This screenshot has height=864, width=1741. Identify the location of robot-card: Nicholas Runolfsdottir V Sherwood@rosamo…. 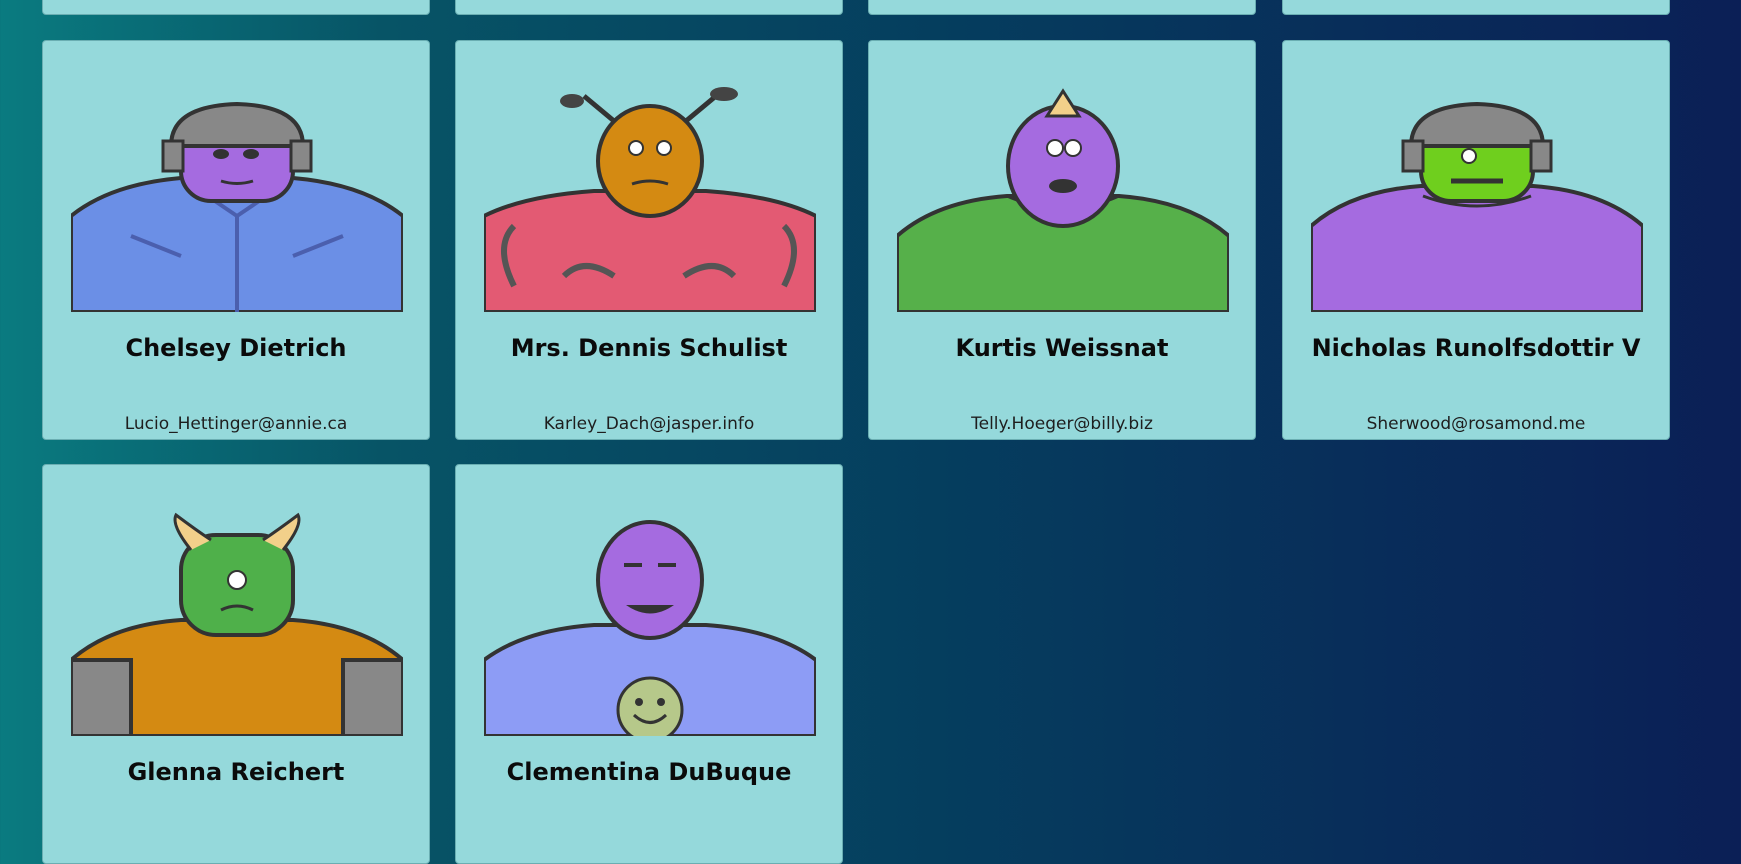
(1476, 240).